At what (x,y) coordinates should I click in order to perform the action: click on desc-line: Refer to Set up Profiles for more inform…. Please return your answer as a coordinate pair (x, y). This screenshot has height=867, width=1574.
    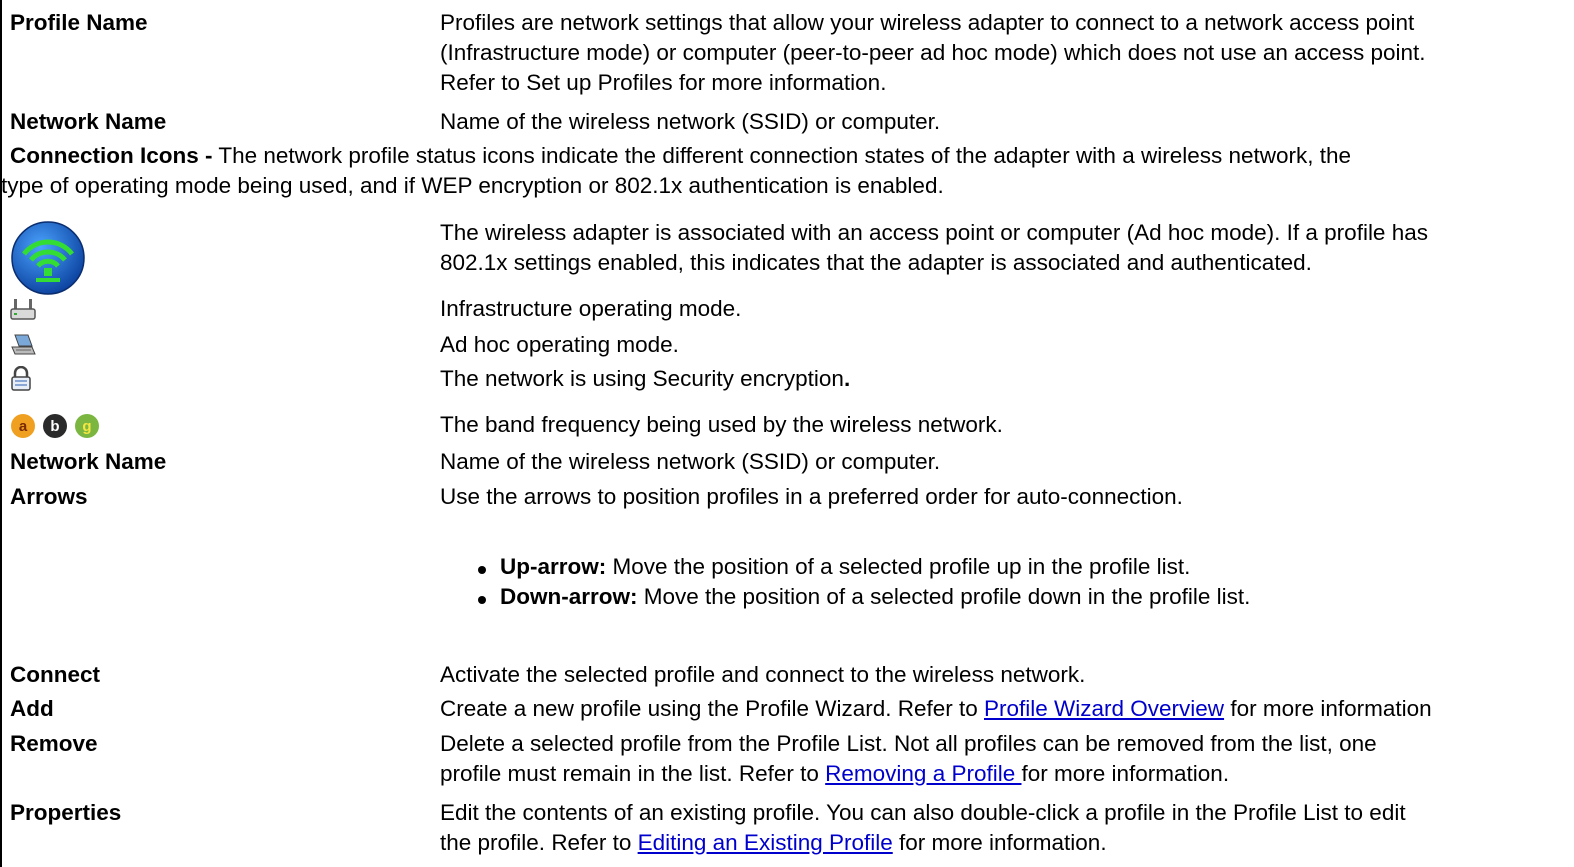
    Looking at the image, I should click on (663, 82).